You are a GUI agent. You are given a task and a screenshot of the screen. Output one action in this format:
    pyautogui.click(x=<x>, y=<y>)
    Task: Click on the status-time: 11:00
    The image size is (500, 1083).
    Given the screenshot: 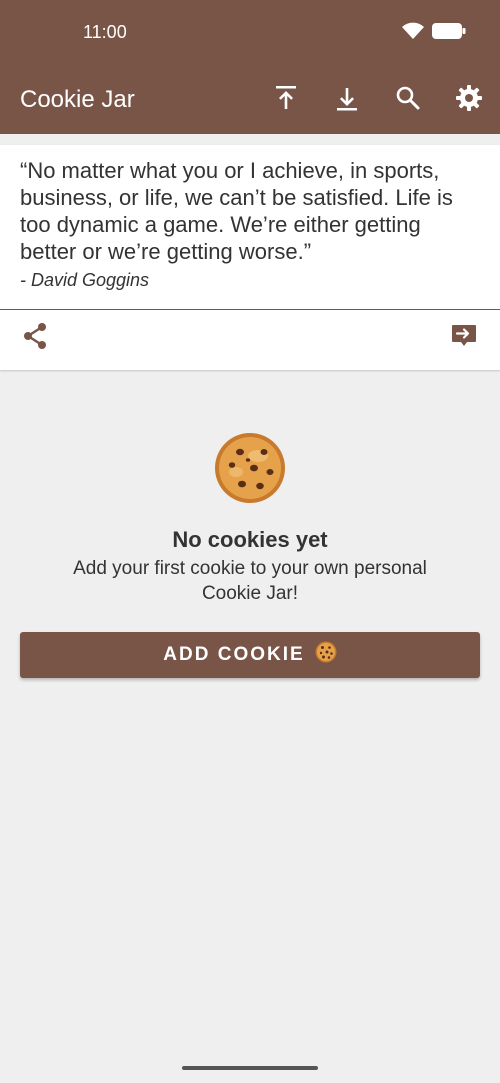 What is the action you would take?
    pyautogui.click(x=105, y=32)
    